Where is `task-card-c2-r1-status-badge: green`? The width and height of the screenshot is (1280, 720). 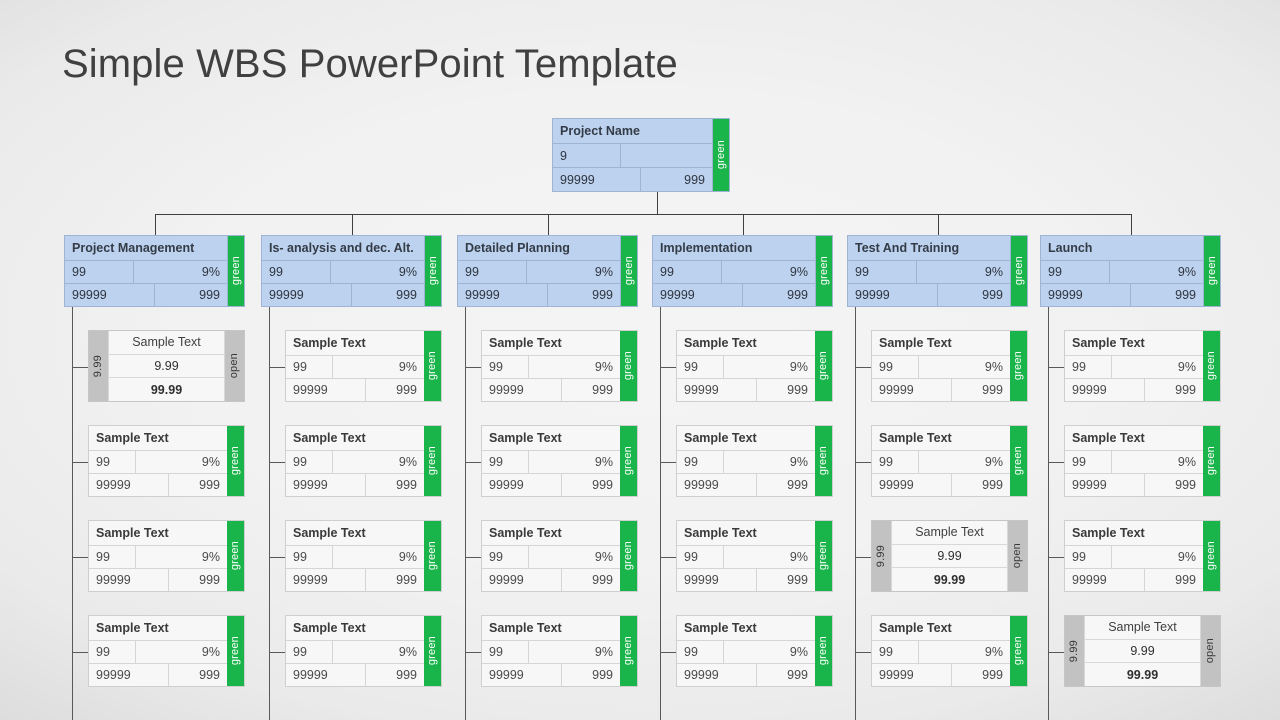 task-card-c2-r1-status-badge: green is located at coordinates (432, 366).